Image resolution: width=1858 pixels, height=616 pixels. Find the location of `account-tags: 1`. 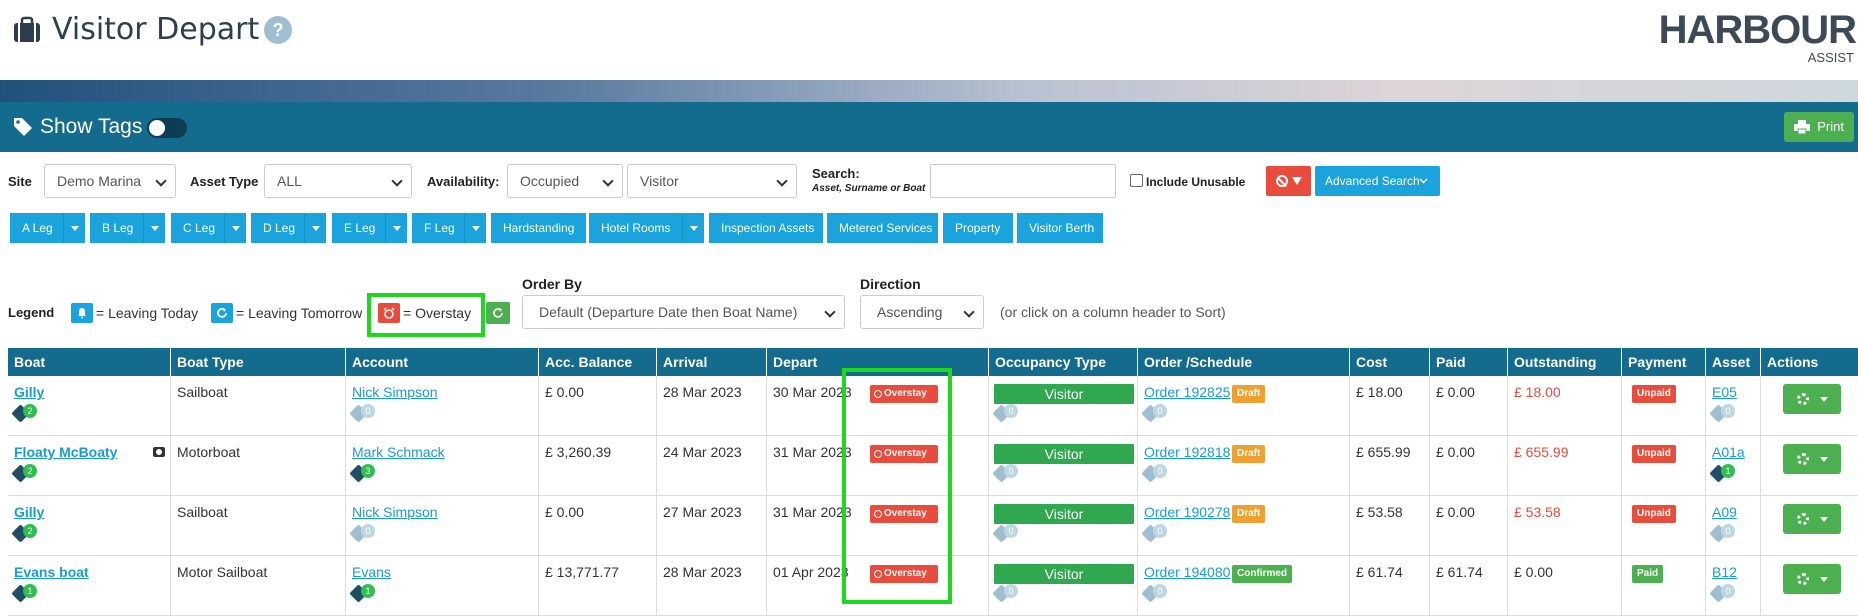

account-tags: 1 is located at coordinates (363, 593).